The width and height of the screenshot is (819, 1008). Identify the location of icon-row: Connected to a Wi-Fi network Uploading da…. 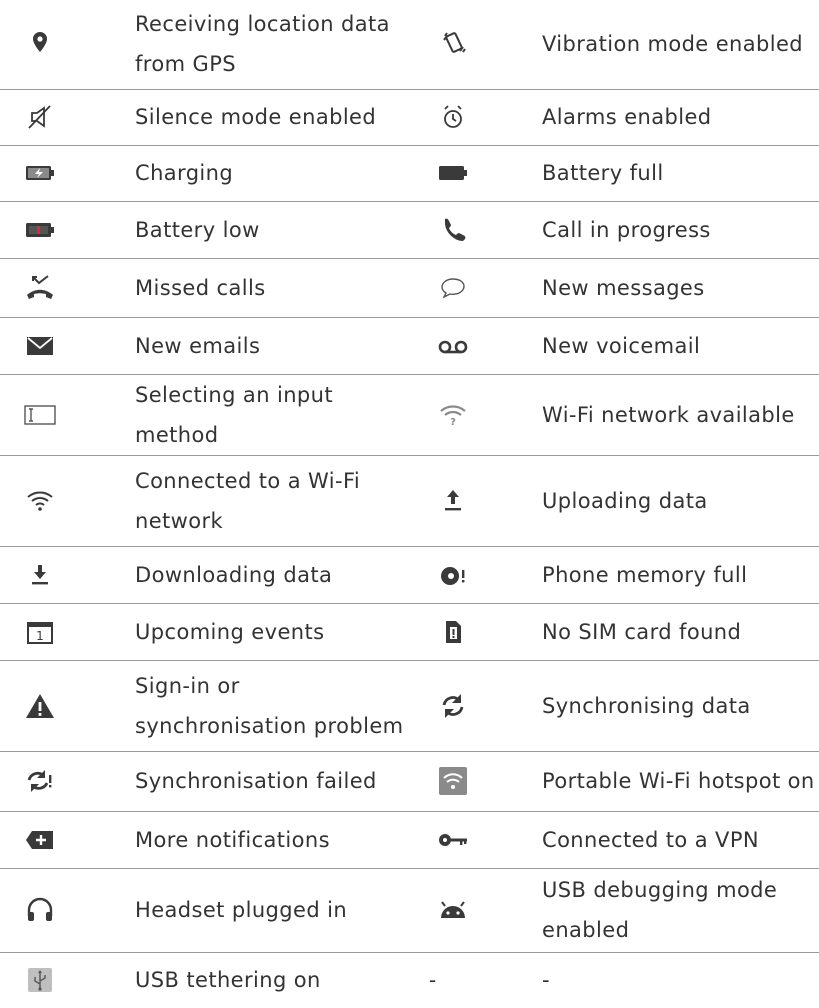
(409, 500).